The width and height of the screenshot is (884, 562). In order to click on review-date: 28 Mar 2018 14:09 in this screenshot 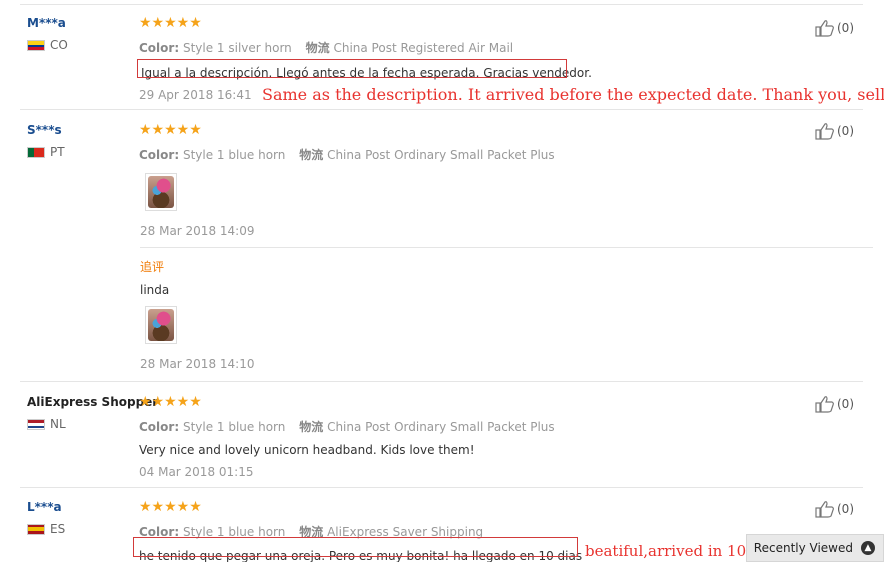, I will do `click(197, 231)`.